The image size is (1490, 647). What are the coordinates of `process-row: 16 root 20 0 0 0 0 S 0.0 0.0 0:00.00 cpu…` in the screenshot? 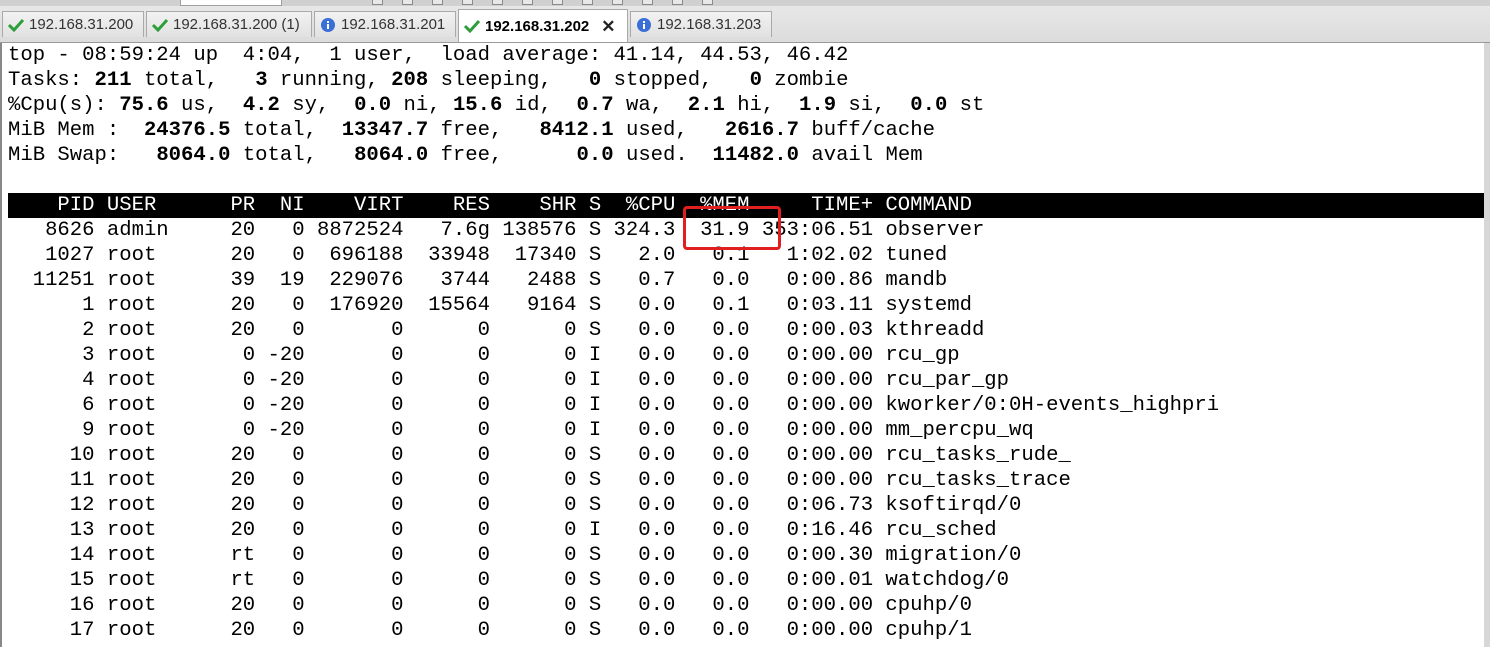 It's located at (490, 605).